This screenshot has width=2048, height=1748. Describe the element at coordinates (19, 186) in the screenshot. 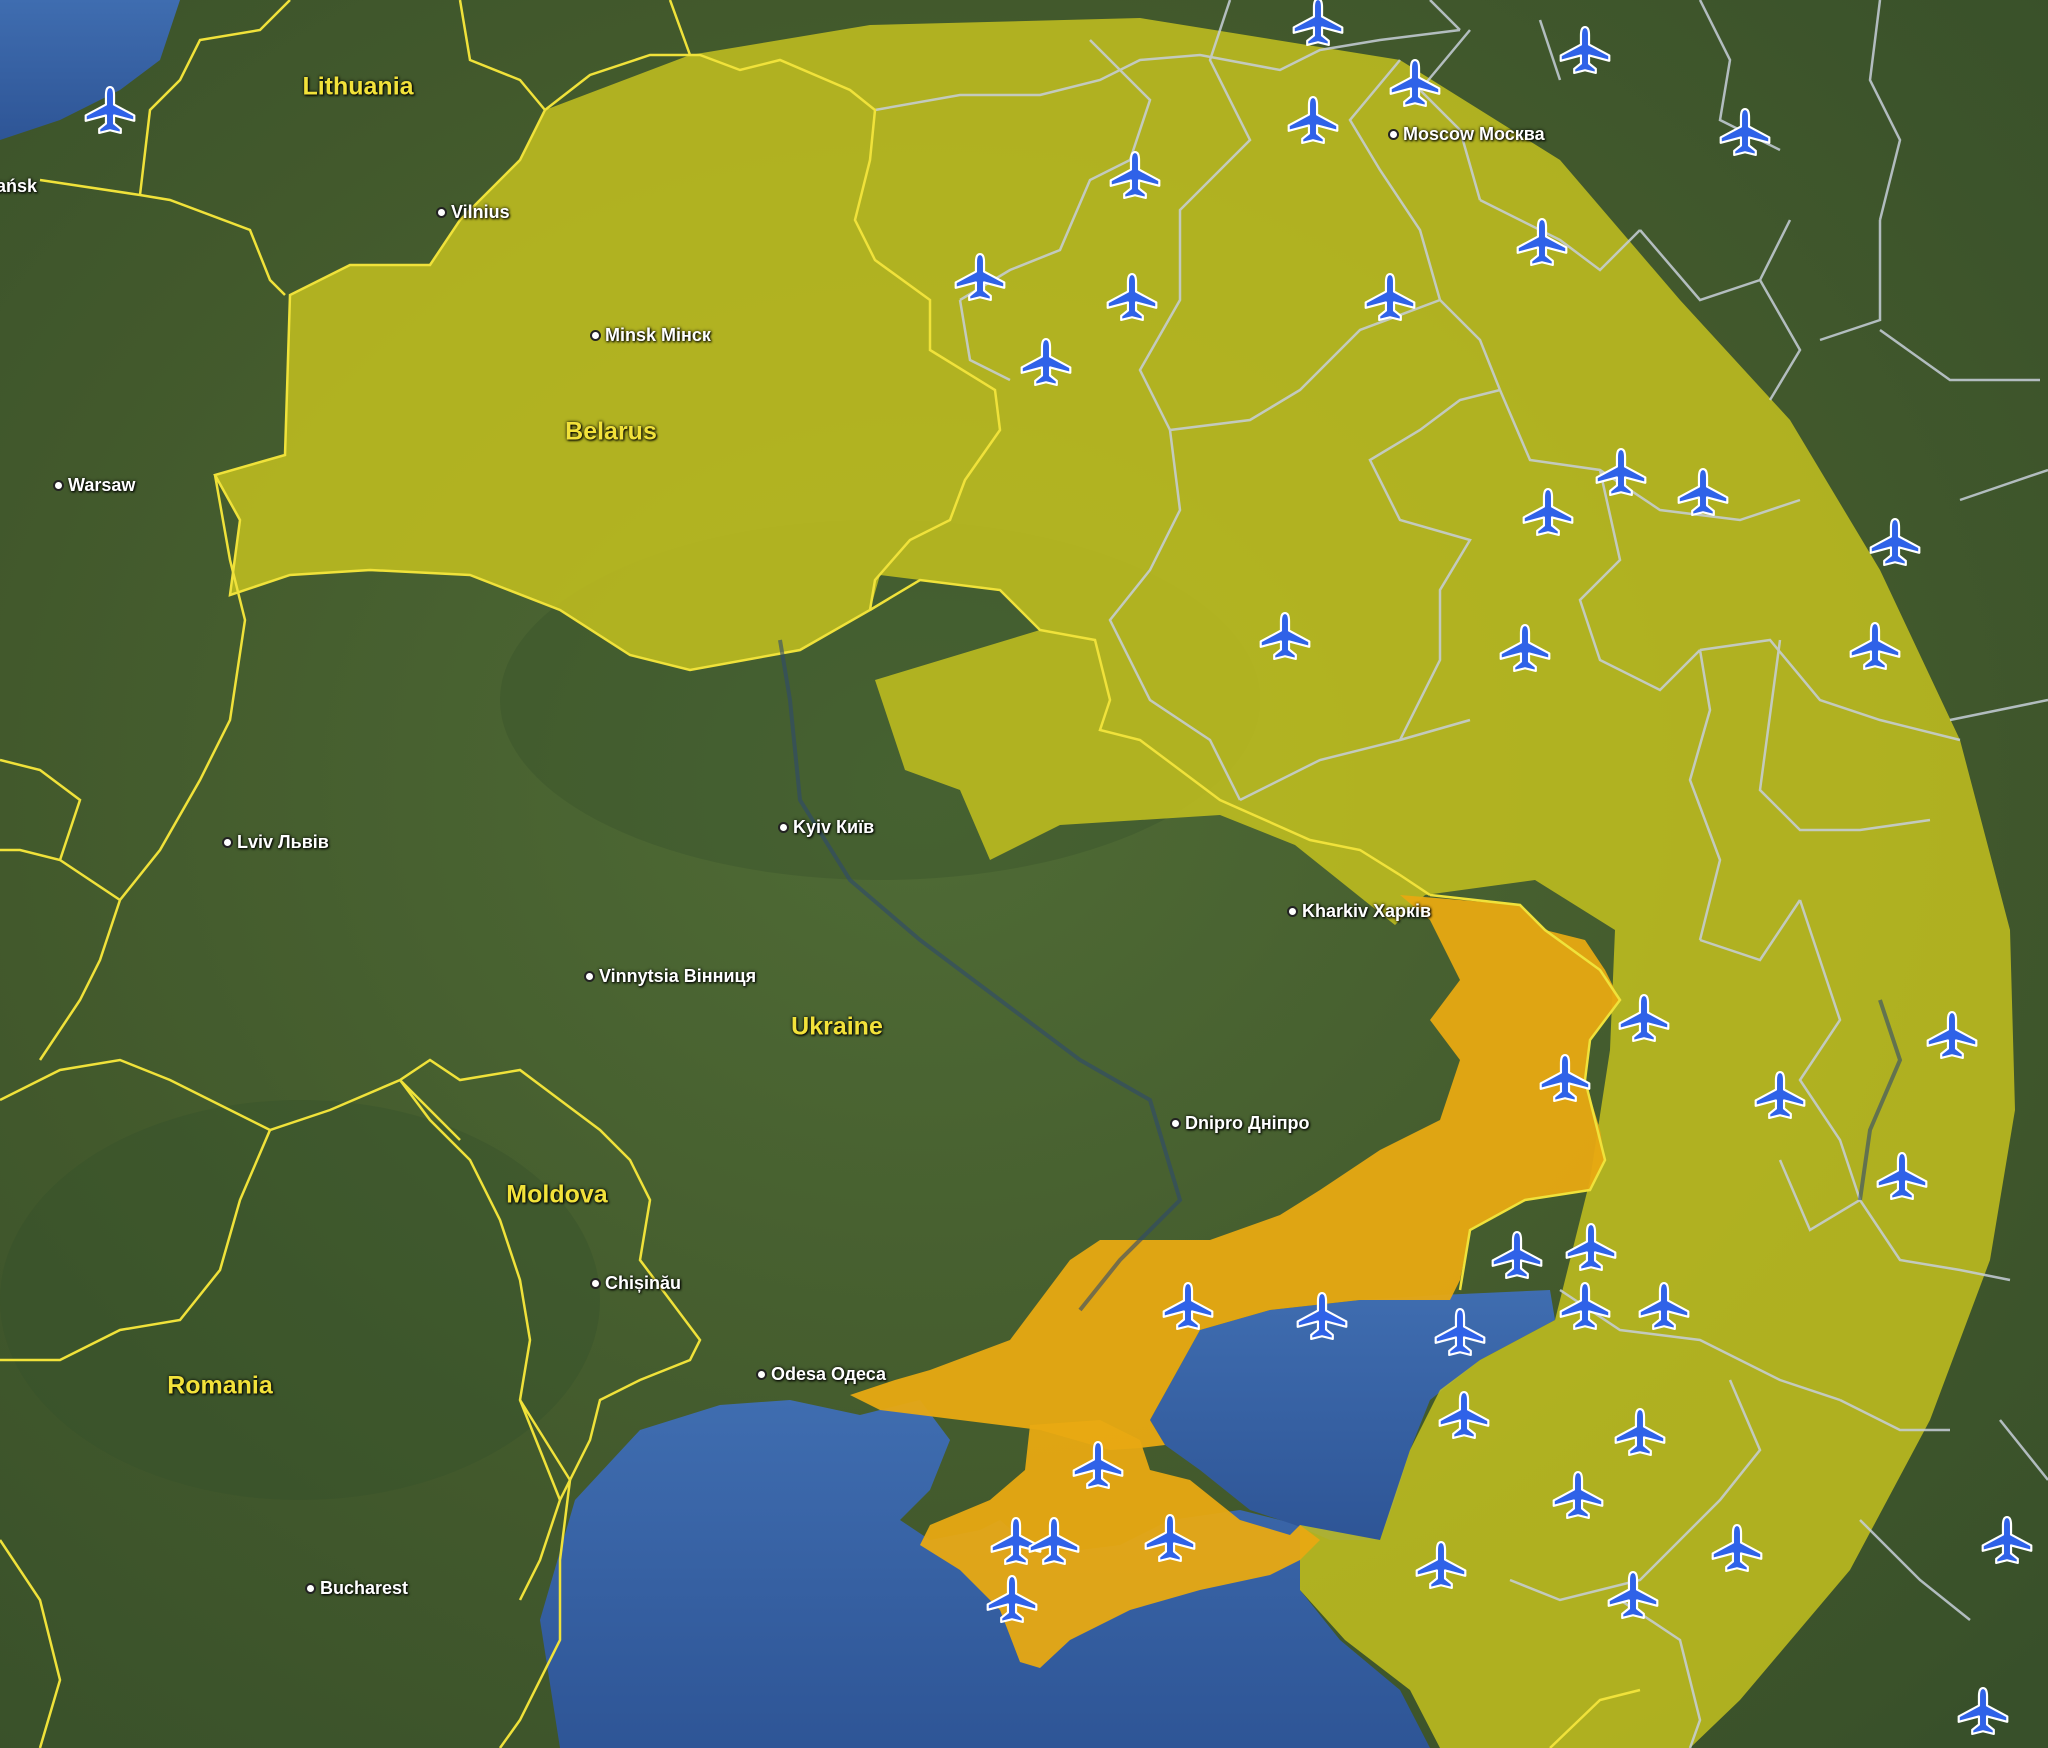

I see `city-gdansk: ańsk` at that location.